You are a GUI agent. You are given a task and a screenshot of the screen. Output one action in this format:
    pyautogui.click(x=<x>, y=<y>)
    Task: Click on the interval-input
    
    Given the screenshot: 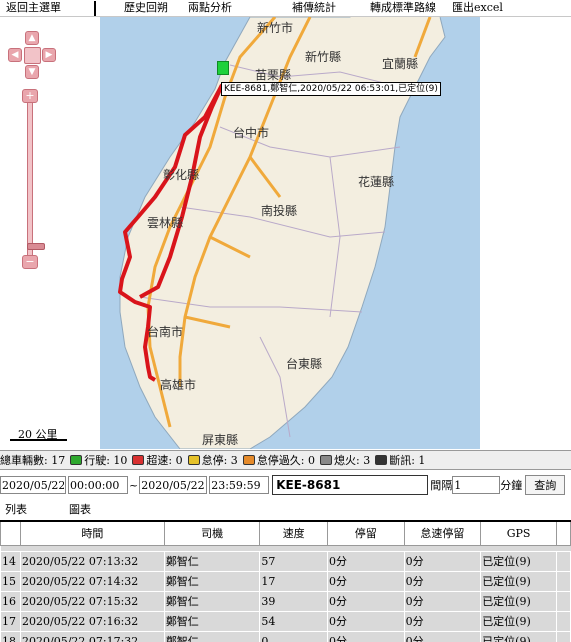 What is the action you would take?
    pyautogui.click(x=476, y=485)
    